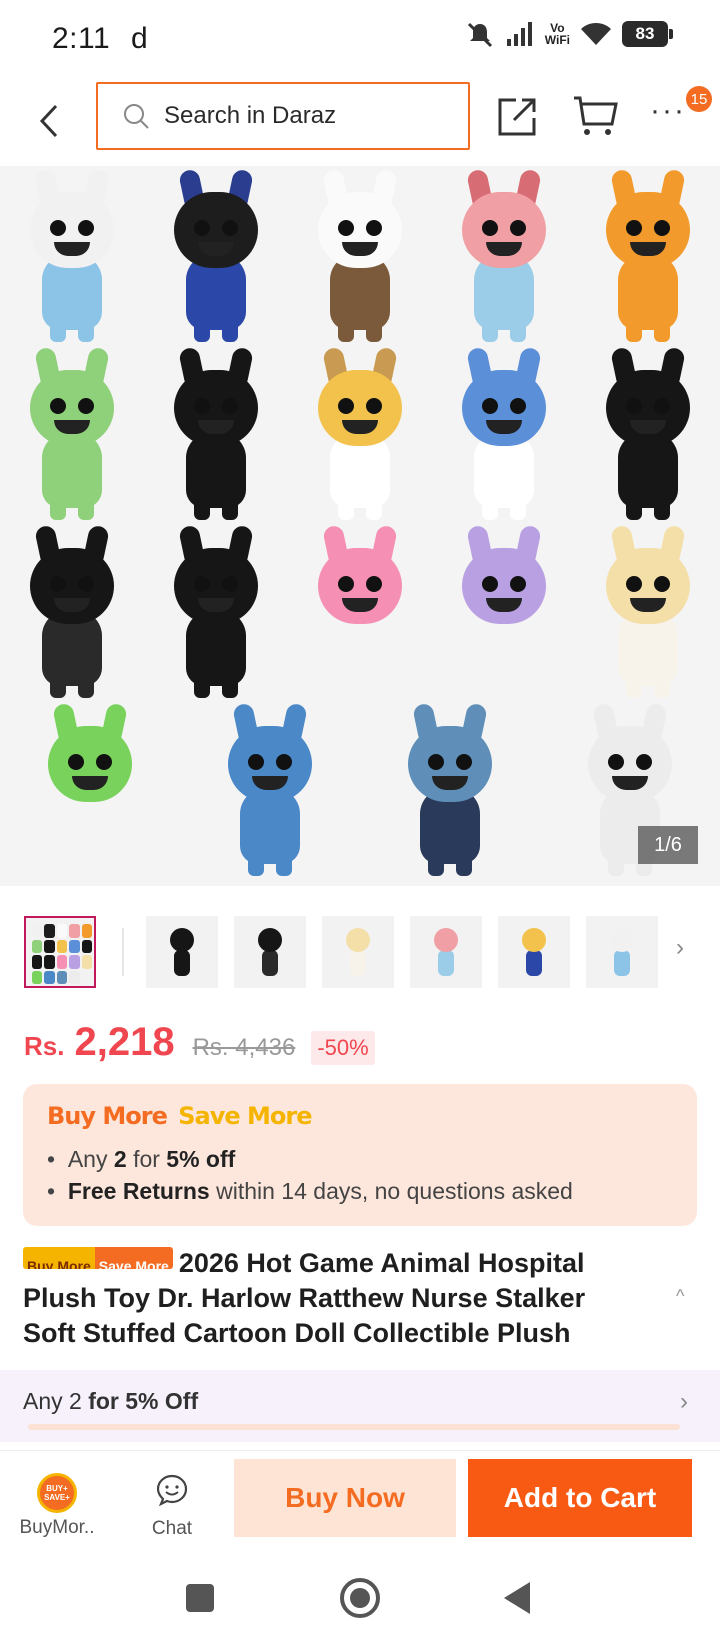  What do you see at coordinates (110, 1401) in the screenshot?
I see `bundle-offer-text: Any 2 for 5% Off` at bounding box center [110, 1401].